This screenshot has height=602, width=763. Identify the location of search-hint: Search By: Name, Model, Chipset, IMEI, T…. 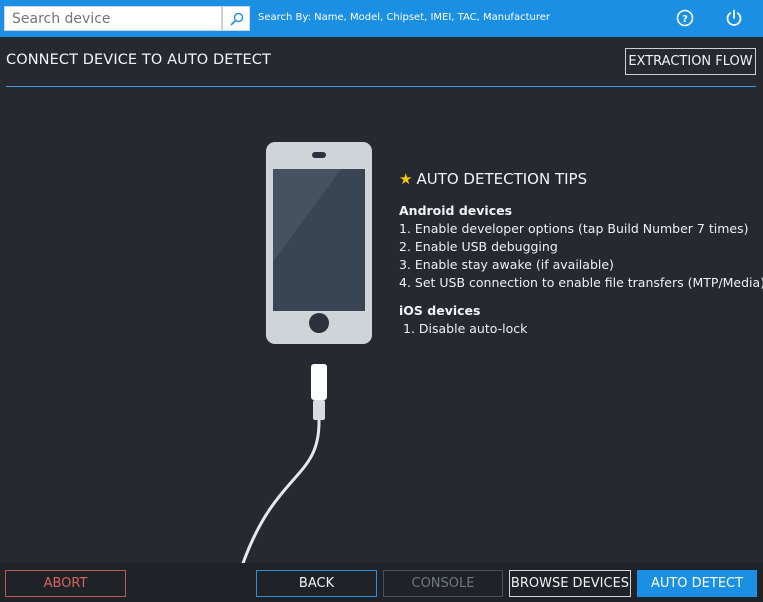
(404, 17).